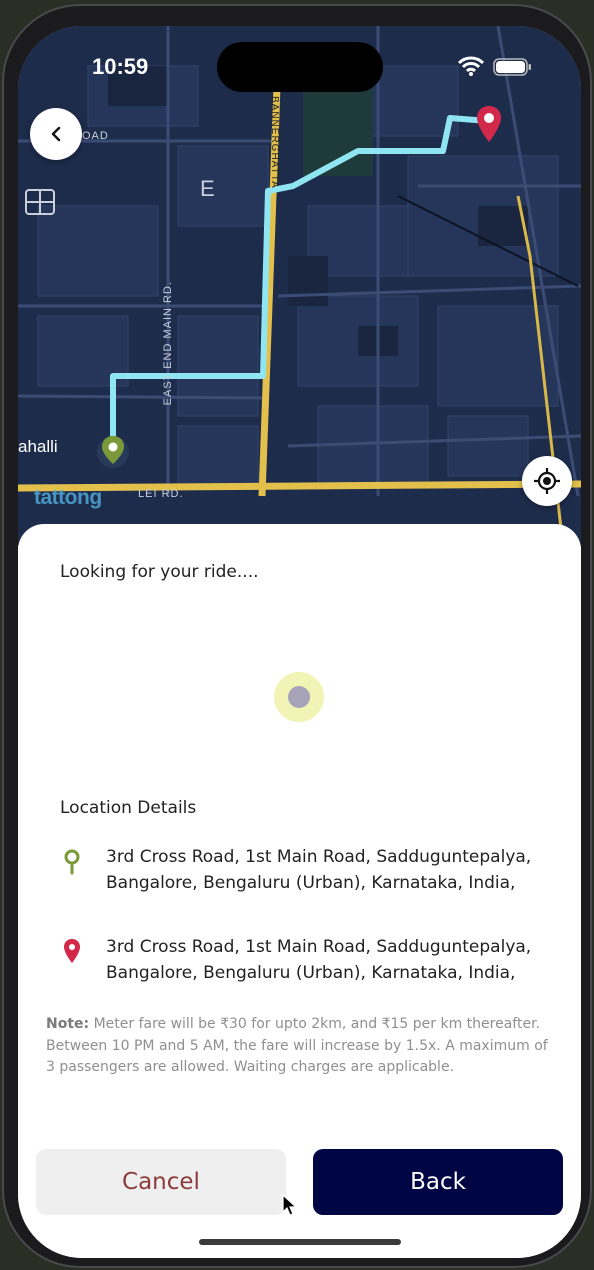  What do you see at coordinates (38, 446) in the screenshot?
I see `map-area-label: ahalli` at bounding box center [38, 446].